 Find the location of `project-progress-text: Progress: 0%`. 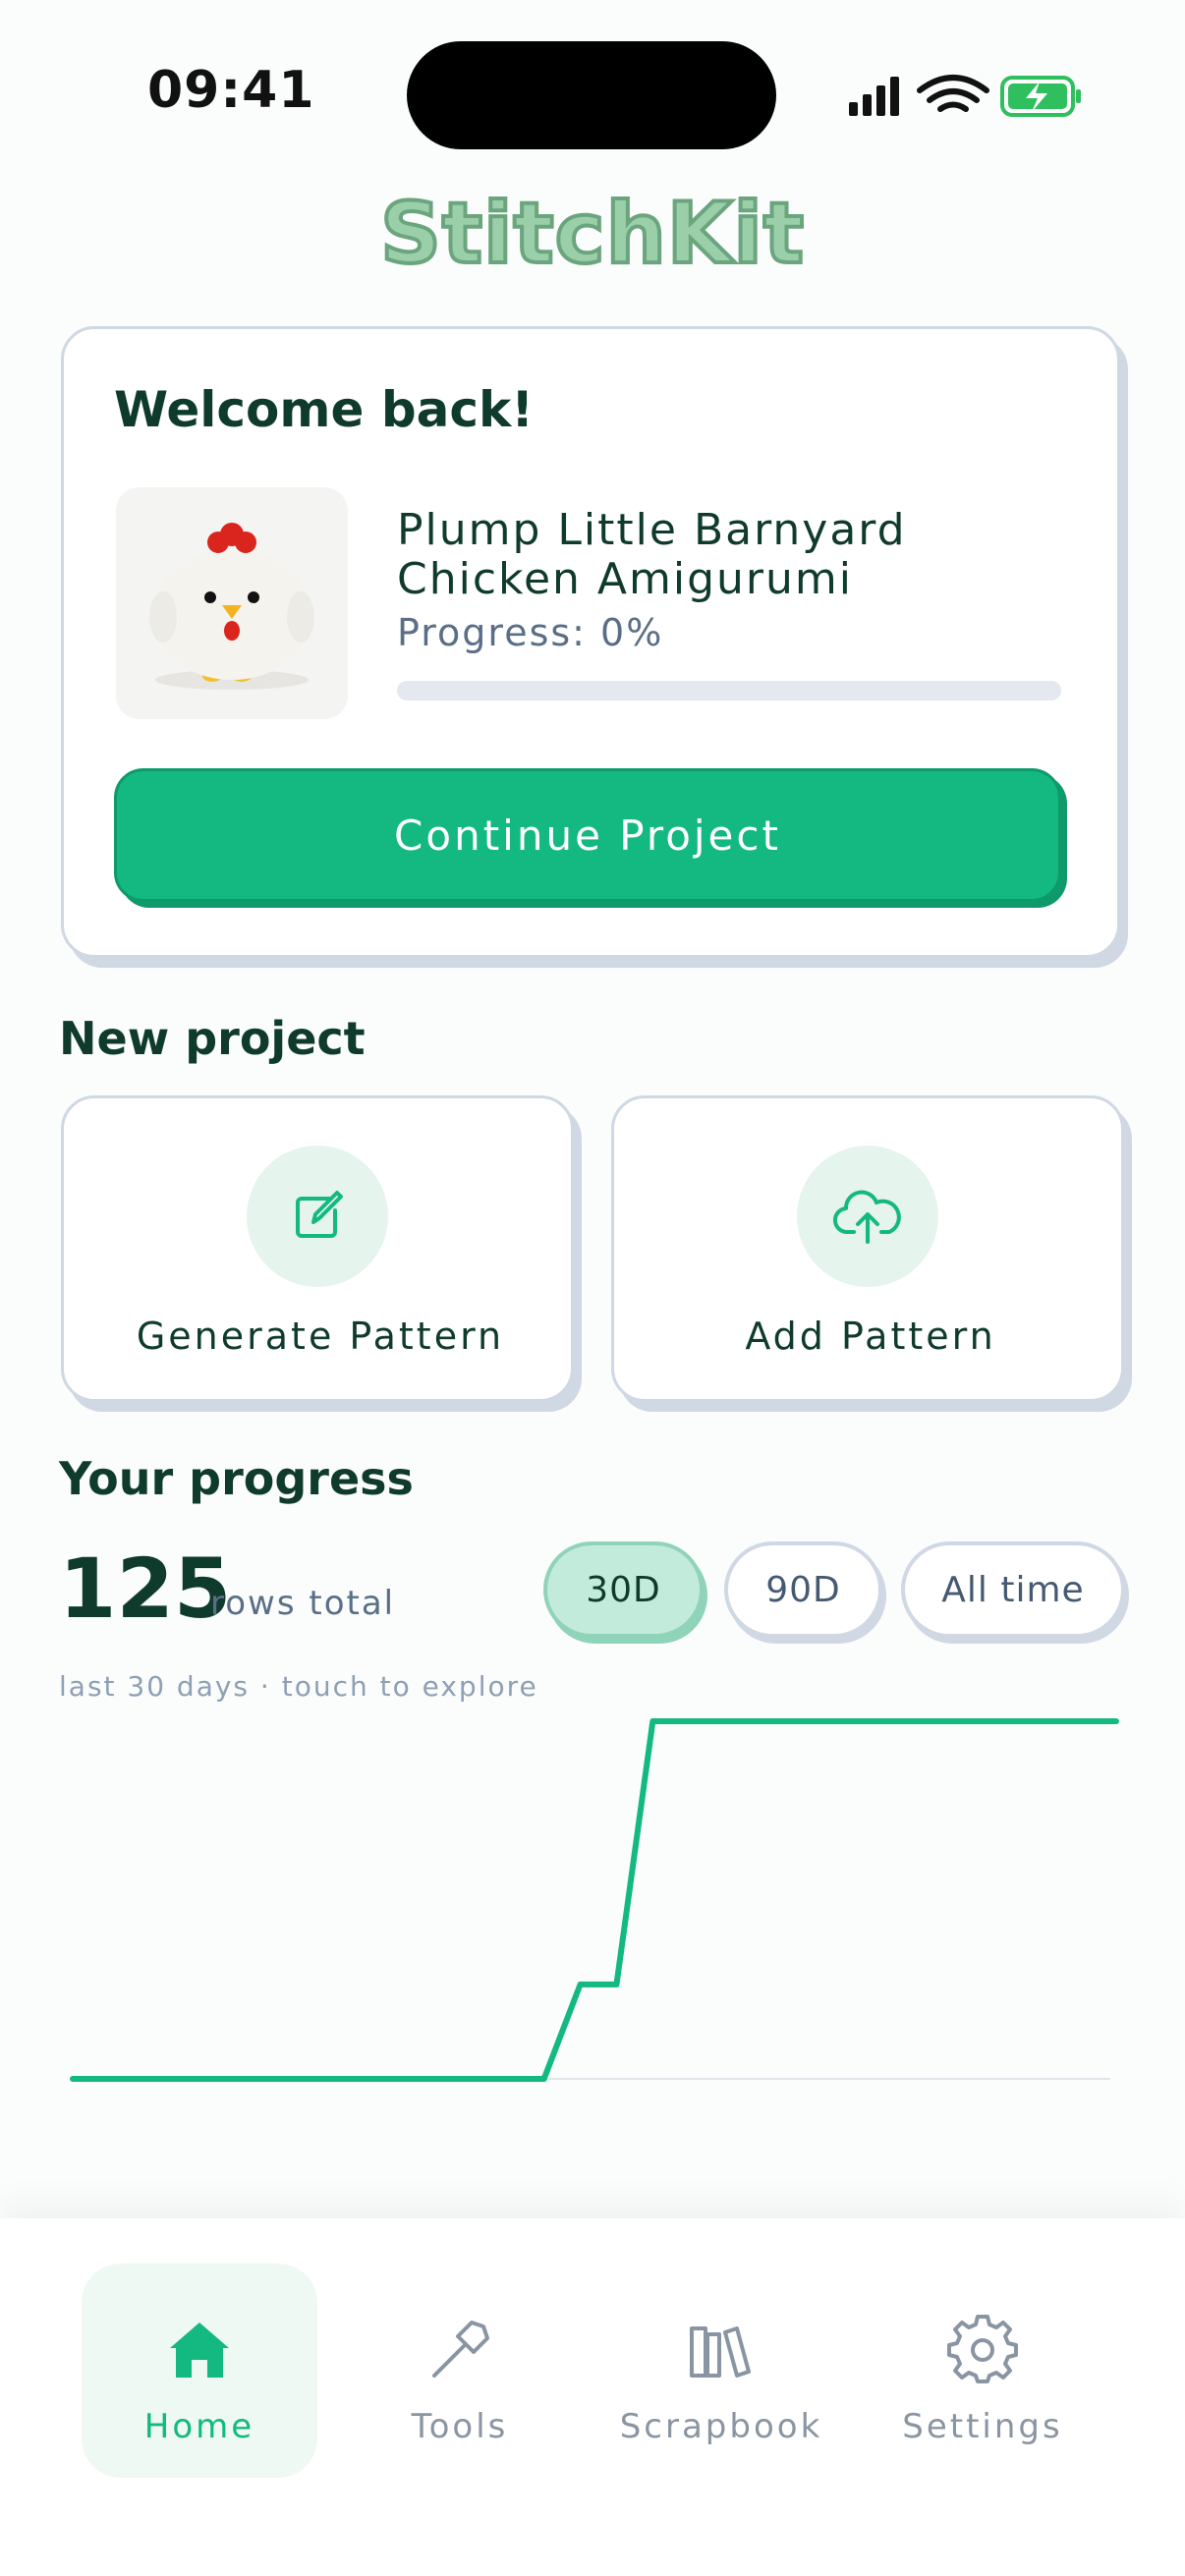

project-progress-text: Progress: 0% is located at coordinates (530, 632).